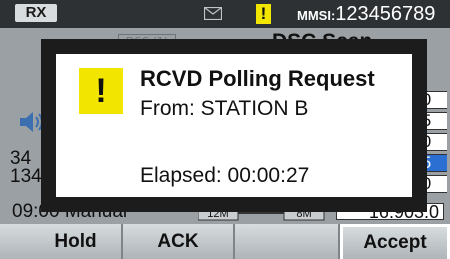  I want to click on status-bar: RX ! MMSI:123456789, so click(225, 14).